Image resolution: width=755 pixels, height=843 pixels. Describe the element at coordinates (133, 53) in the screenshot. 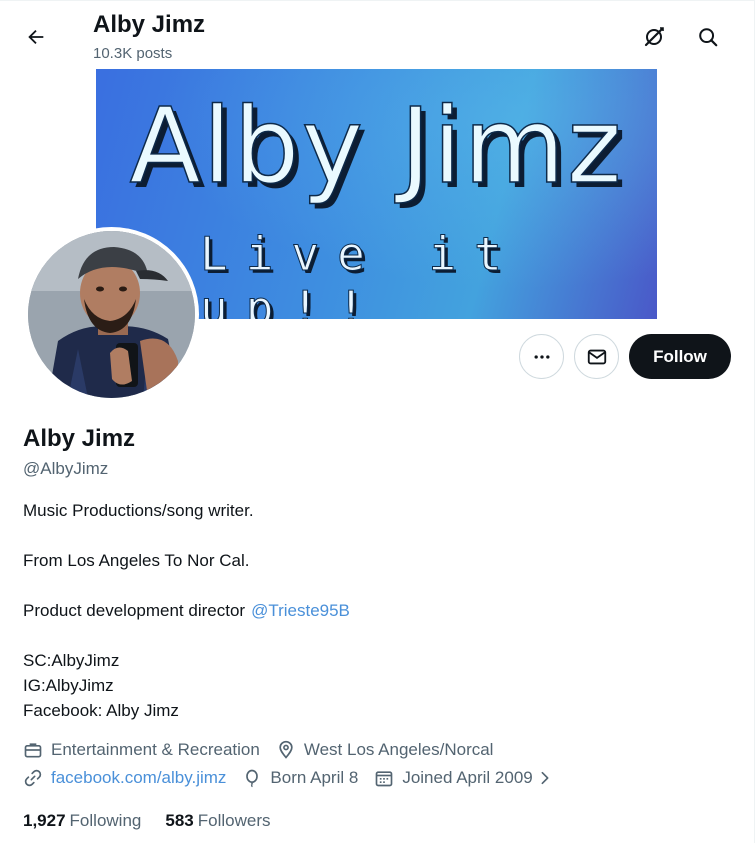

I see `posts-count: 10.3K posts` at that location.